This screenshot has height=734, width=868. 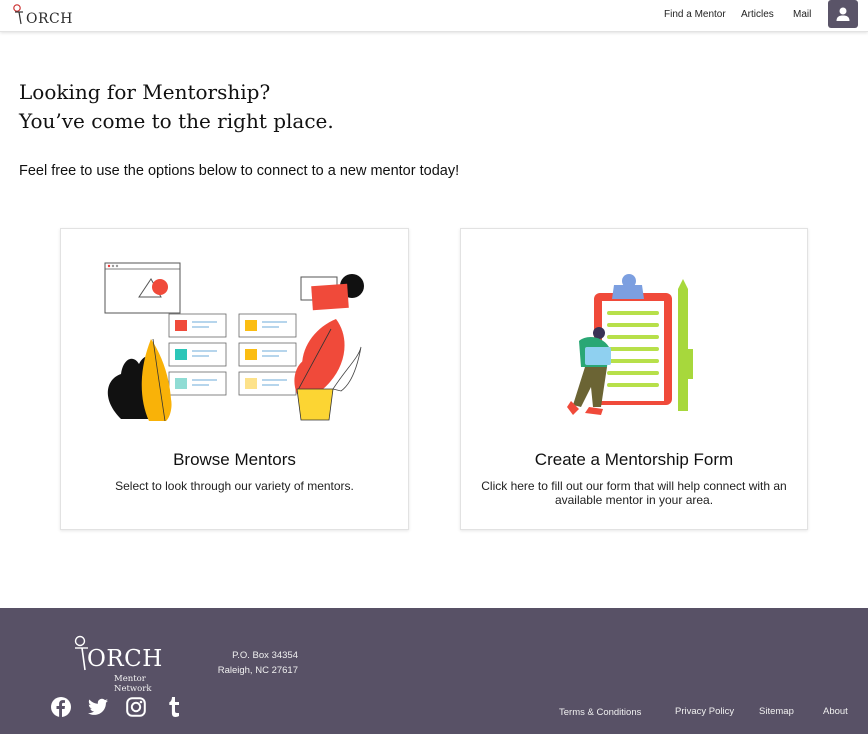 I want to click on site-logo: ORCH, so click(x=42, y=15).